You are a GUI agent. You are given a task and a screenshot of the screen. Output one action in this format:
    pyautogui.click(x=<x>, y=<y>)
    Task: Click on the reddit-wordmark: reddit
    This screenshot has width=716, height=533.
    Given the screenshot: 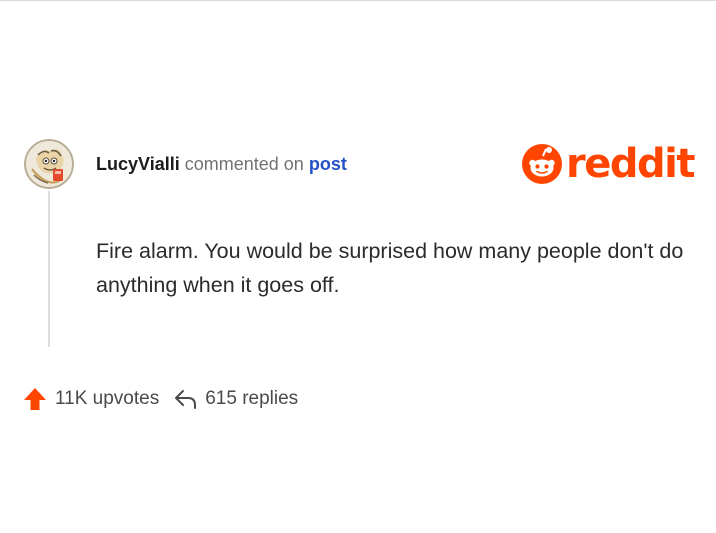 What is the action you would take?
    pyautogui.click(x=630, y=164)
    